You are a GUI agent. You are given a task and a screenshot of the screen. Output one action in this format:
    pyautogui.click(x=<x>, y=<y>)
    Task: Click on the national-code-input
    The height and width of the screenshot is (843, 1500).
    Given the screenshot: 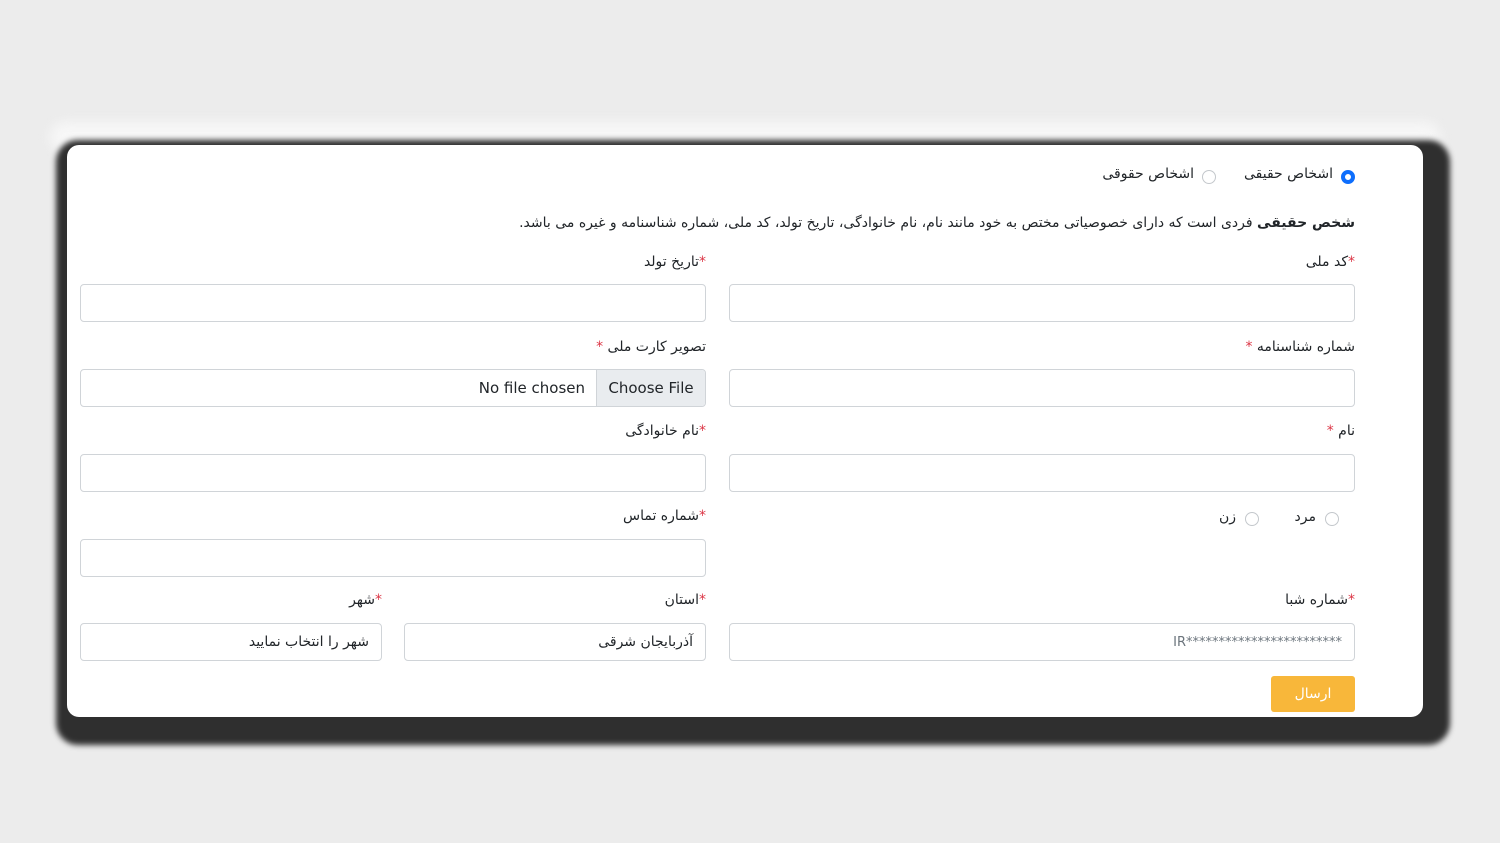 What is the action you would take?
    pyautogui.click(x=1042, y=303)
    